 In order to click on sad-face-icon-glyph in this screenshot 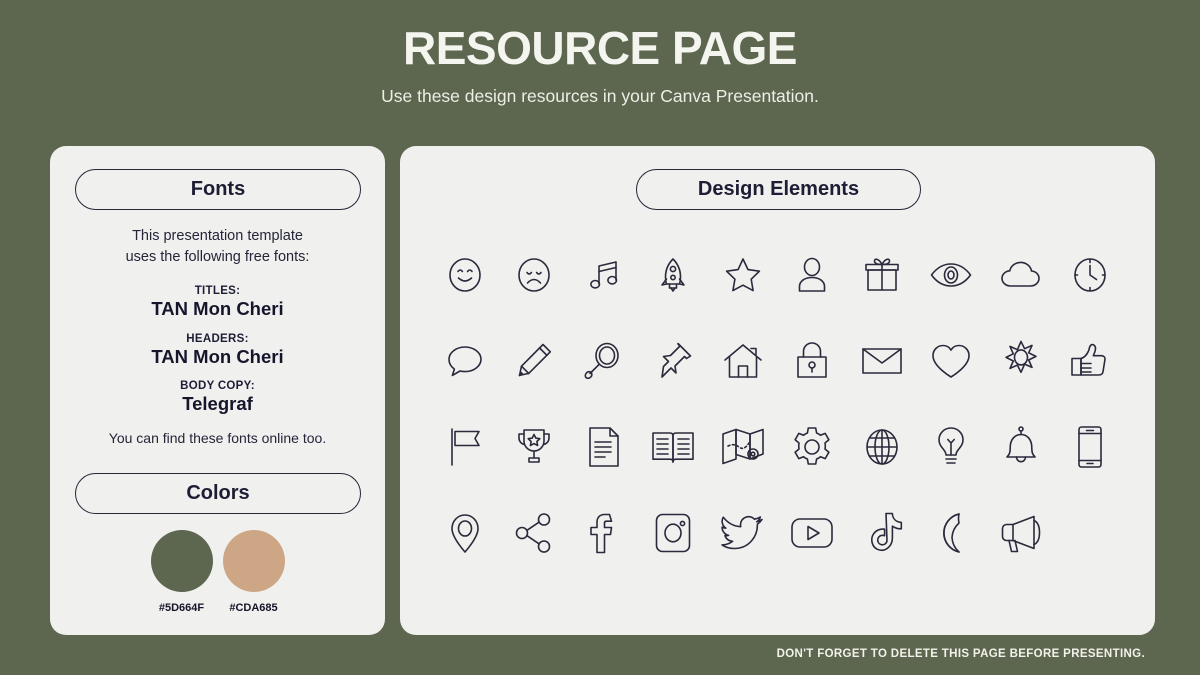, I will do `click(534, 275)`.